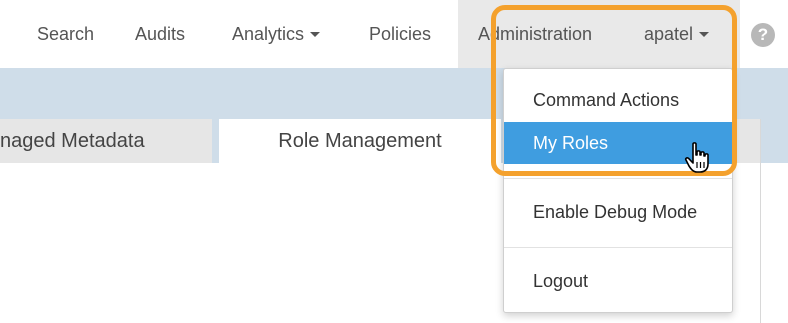 Image resolution: width=788 pixels, height=323 pixels. What do you see at coordinates (72, 141) in the screenshot?
I see `tab-label: naged Metadata` at bounding box center [72, 141].